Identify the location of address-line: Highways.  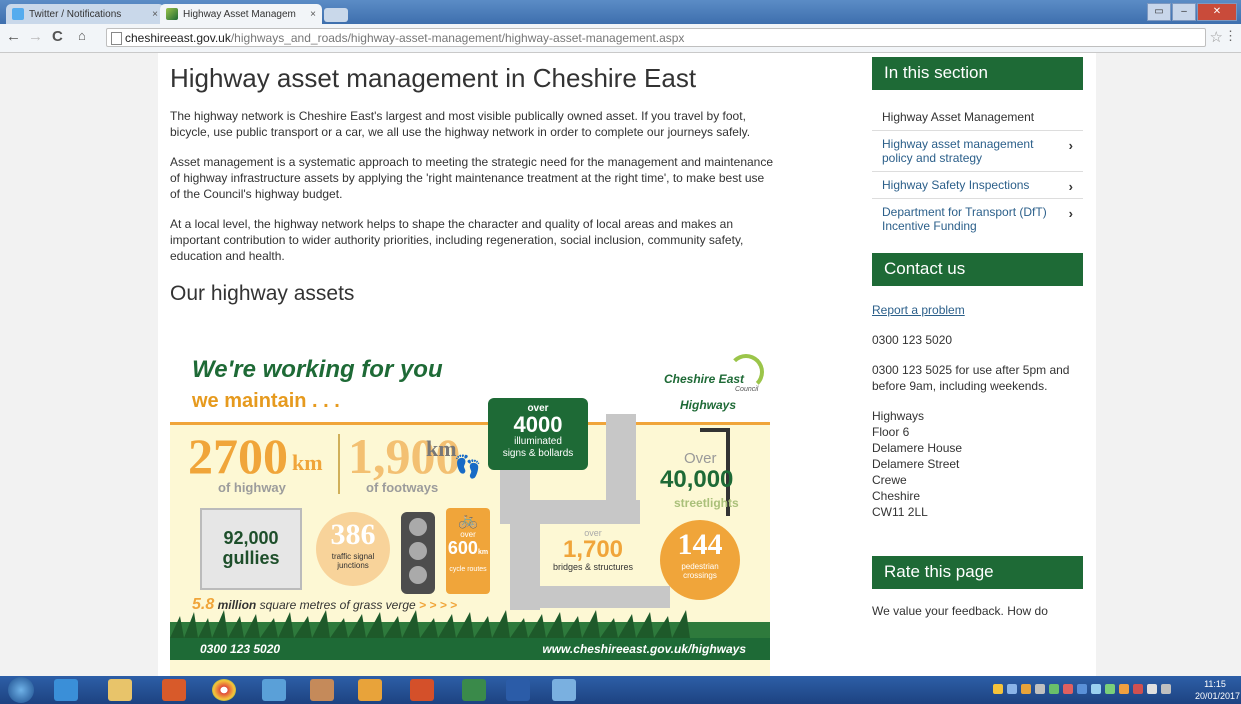
(898, 416).